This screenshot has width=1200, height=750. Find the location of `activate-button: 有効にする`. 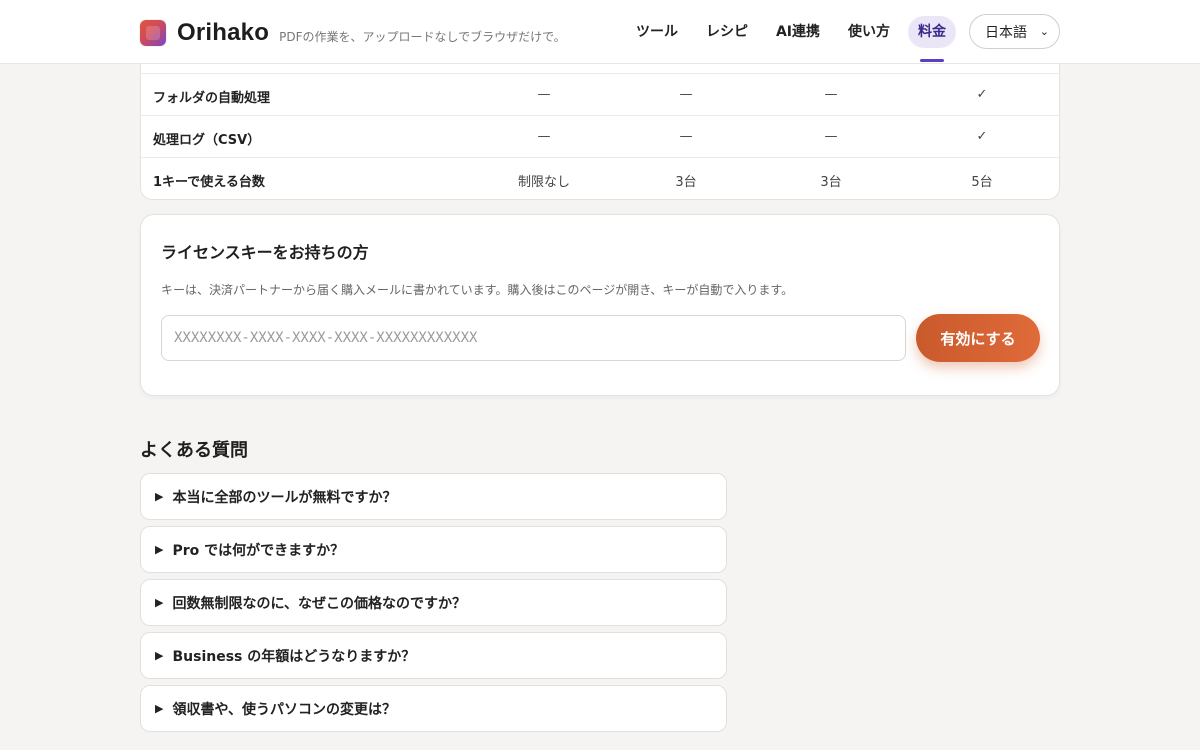

activate-button: 有効にする is located at coordinates (978, 338).